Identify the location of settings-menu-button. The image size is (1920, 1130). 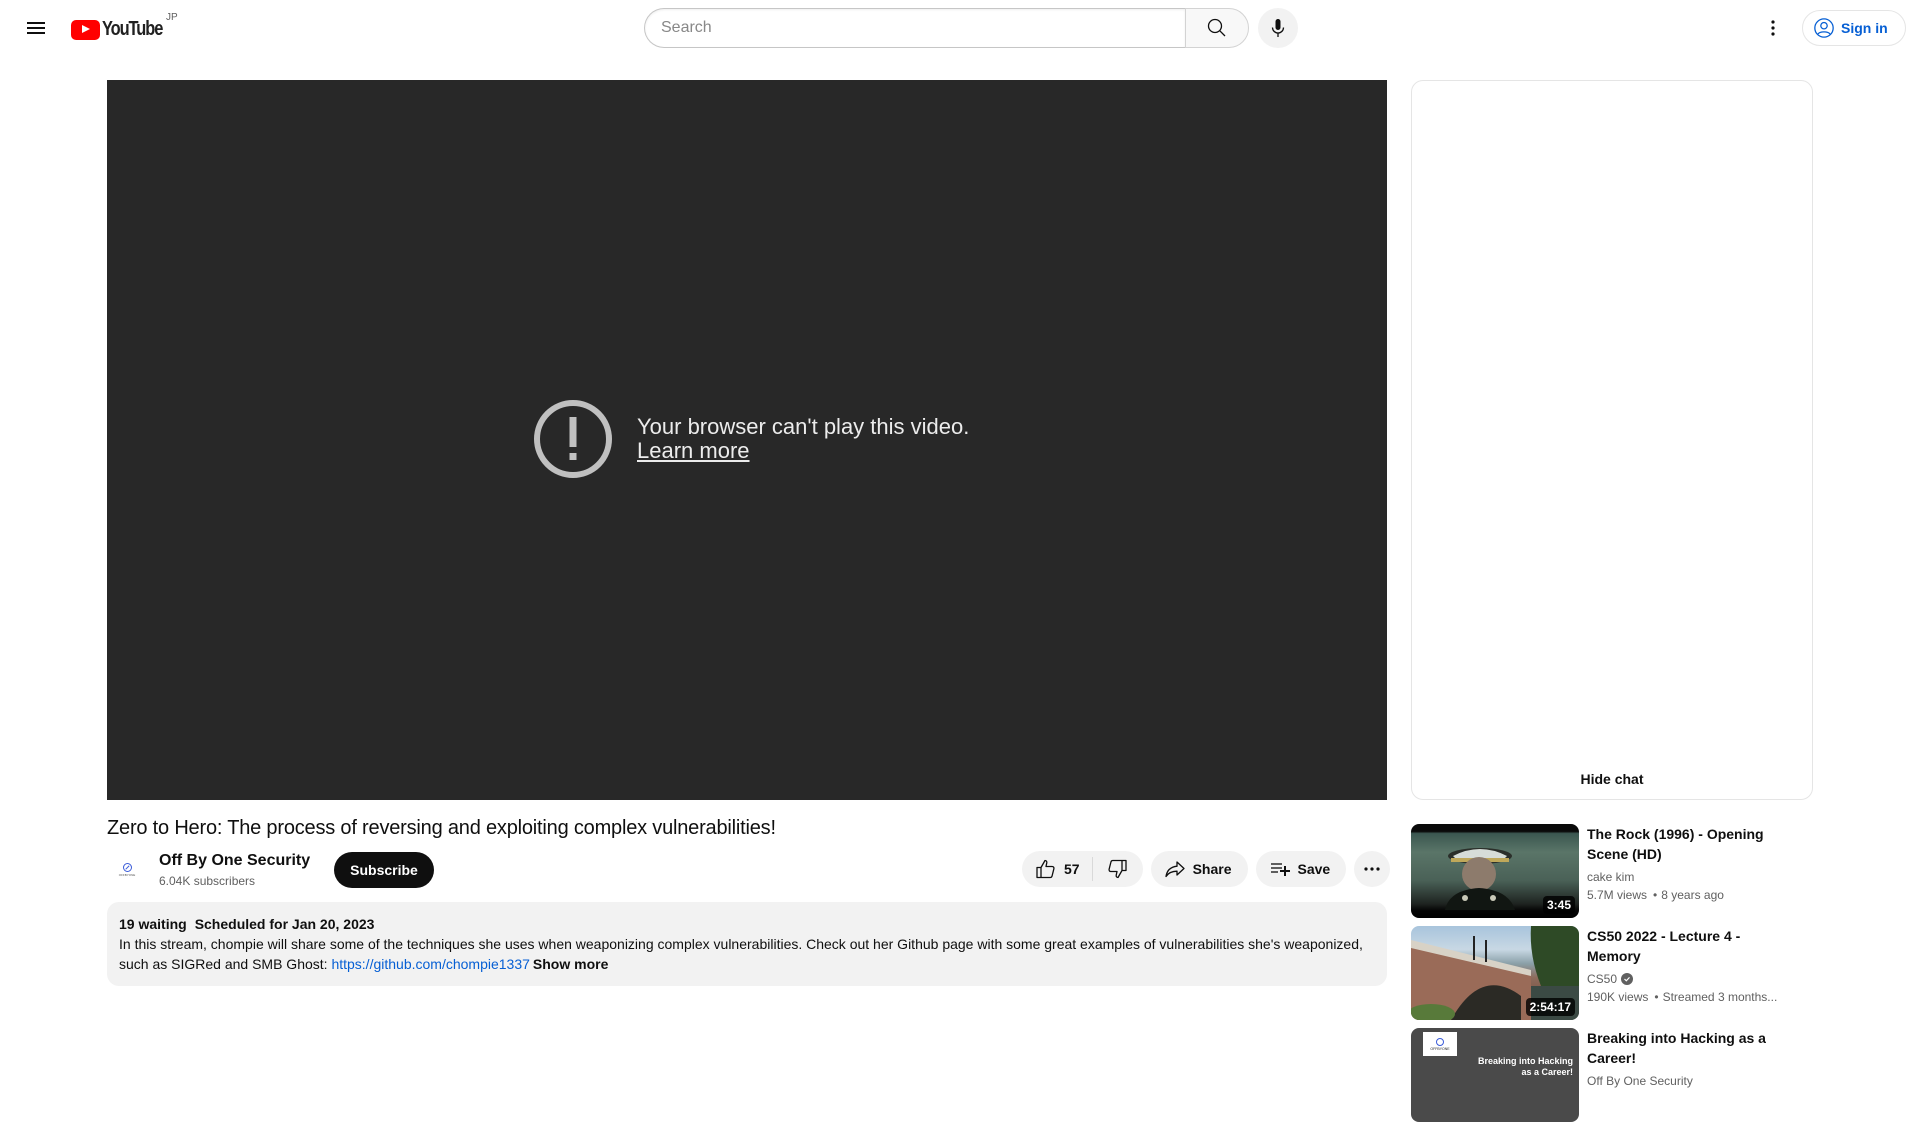
(1773, 28).